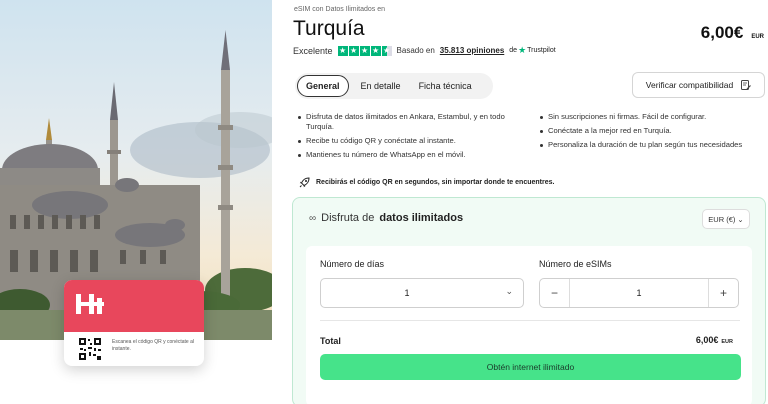  What do you see at coordinates (722, 32) in the screenshot?
I see `price-amount: 6,00€` at bounding box center [722, 32].